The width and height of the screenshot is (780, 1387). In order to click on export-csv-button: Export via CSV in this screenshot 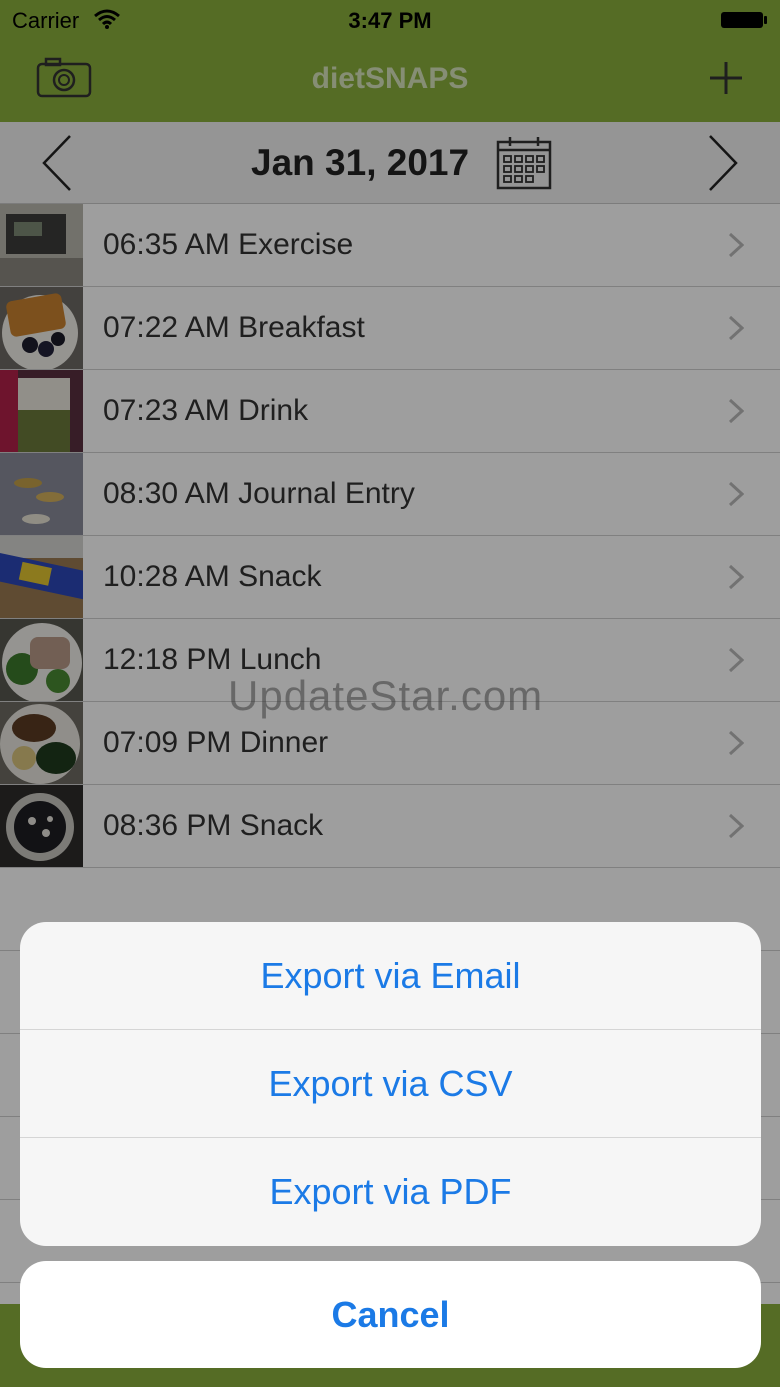, I will do `click(390, 1084)`.